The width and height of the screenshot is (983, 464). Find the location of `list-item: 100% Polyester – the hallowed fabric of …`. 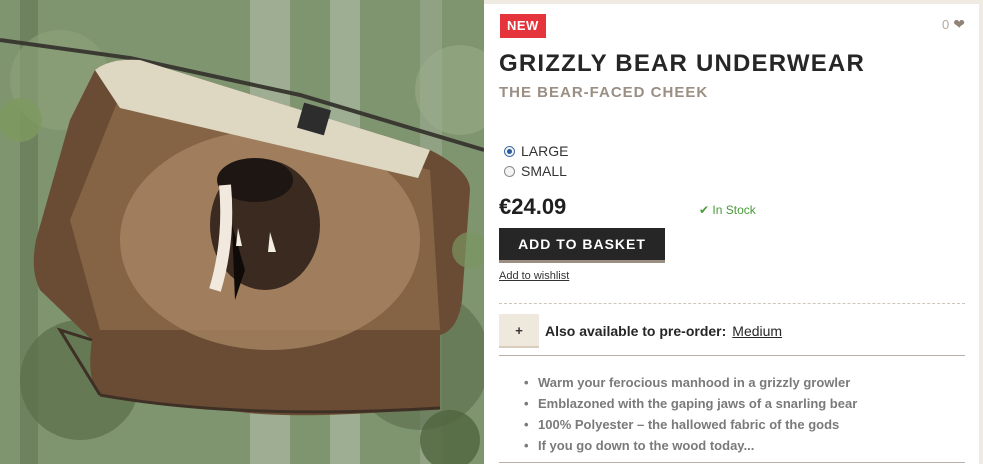

list-item: 100% Polyester – the hallowed fabric of … is located at coordinates (690, 424).